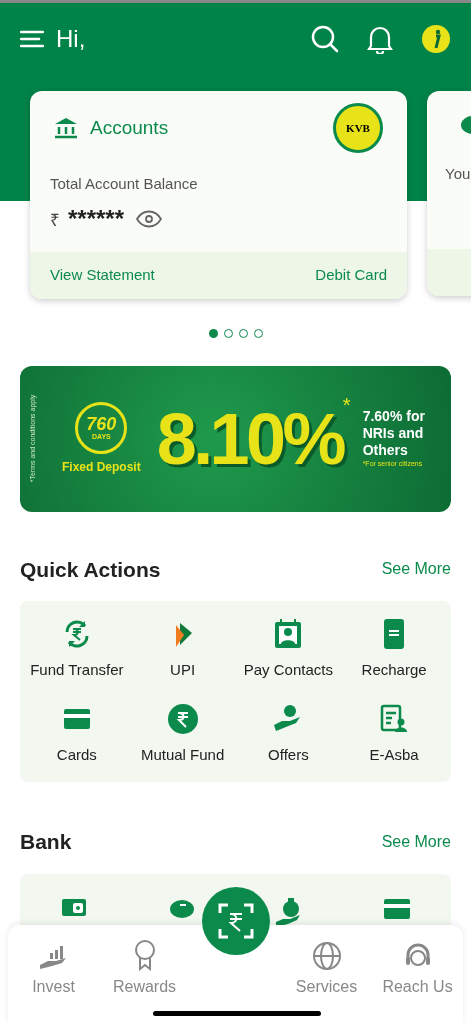 The width and height of the screenshot is (471, 1024). Describe the element at coordinates (182, 754) in the screenshot. I see `action-label: Mutual Fund` at that location.